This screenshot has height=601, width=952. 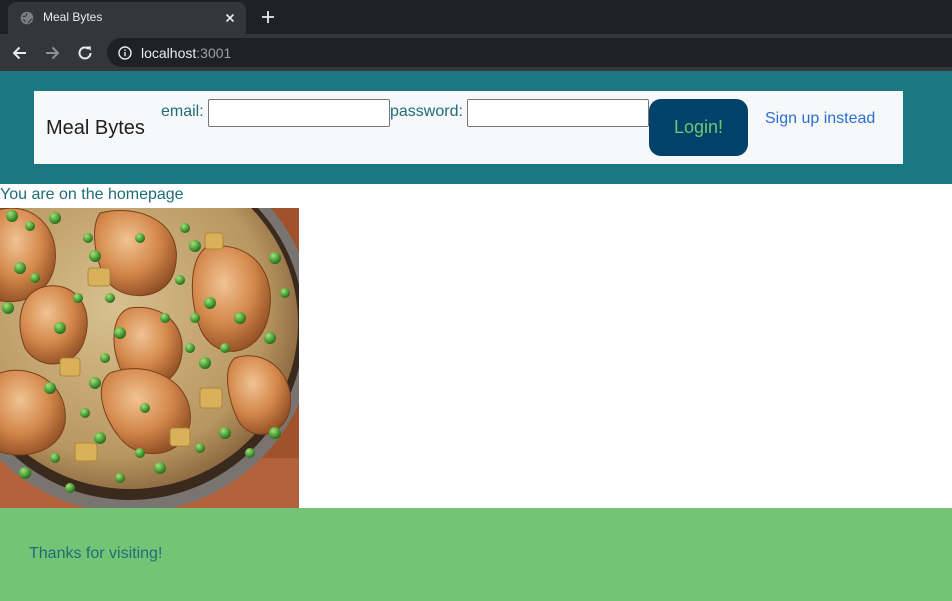 What do you see at coordinates (125, 53) in the screenshot?
I see `info-icon` at bounding box center [125, 53].